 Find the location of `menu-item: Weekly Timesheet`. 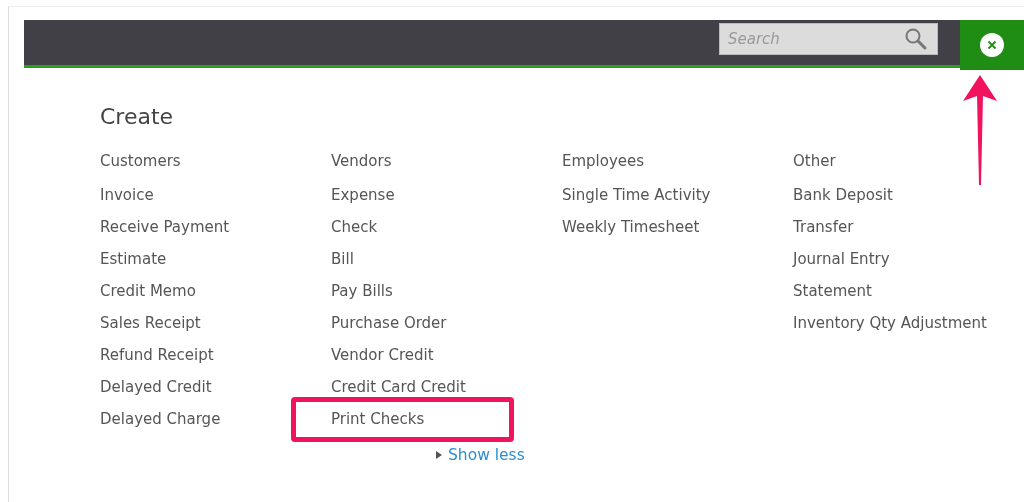

menu-item: Weekly Timesheet is located at coordinates (662, 227).